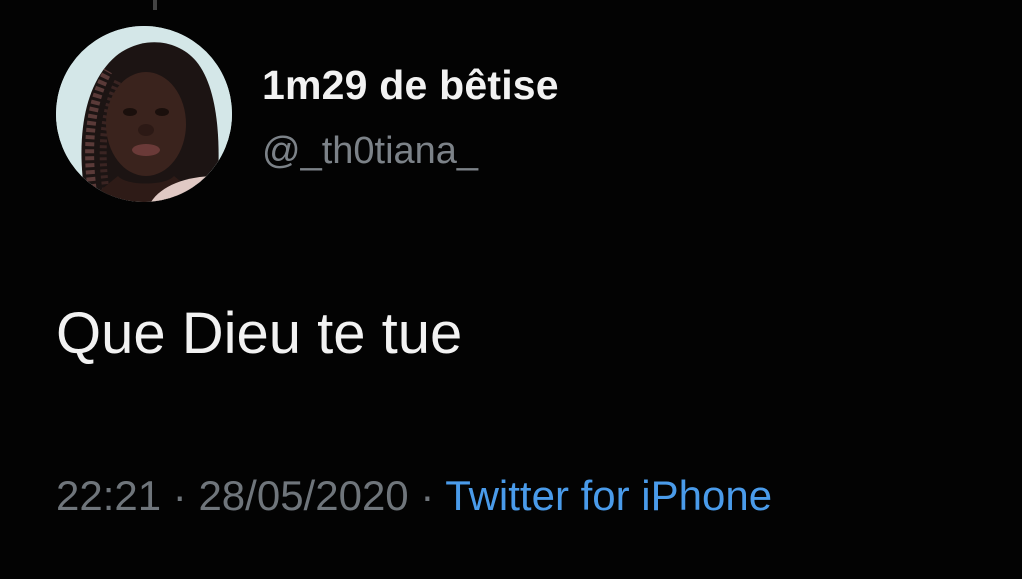 The image size is (1022, 579). What do you see at coordinates (370, 151) in the screenshot?
I see `user-handle: @_th0tiana_` at bounding box center [370, 151].